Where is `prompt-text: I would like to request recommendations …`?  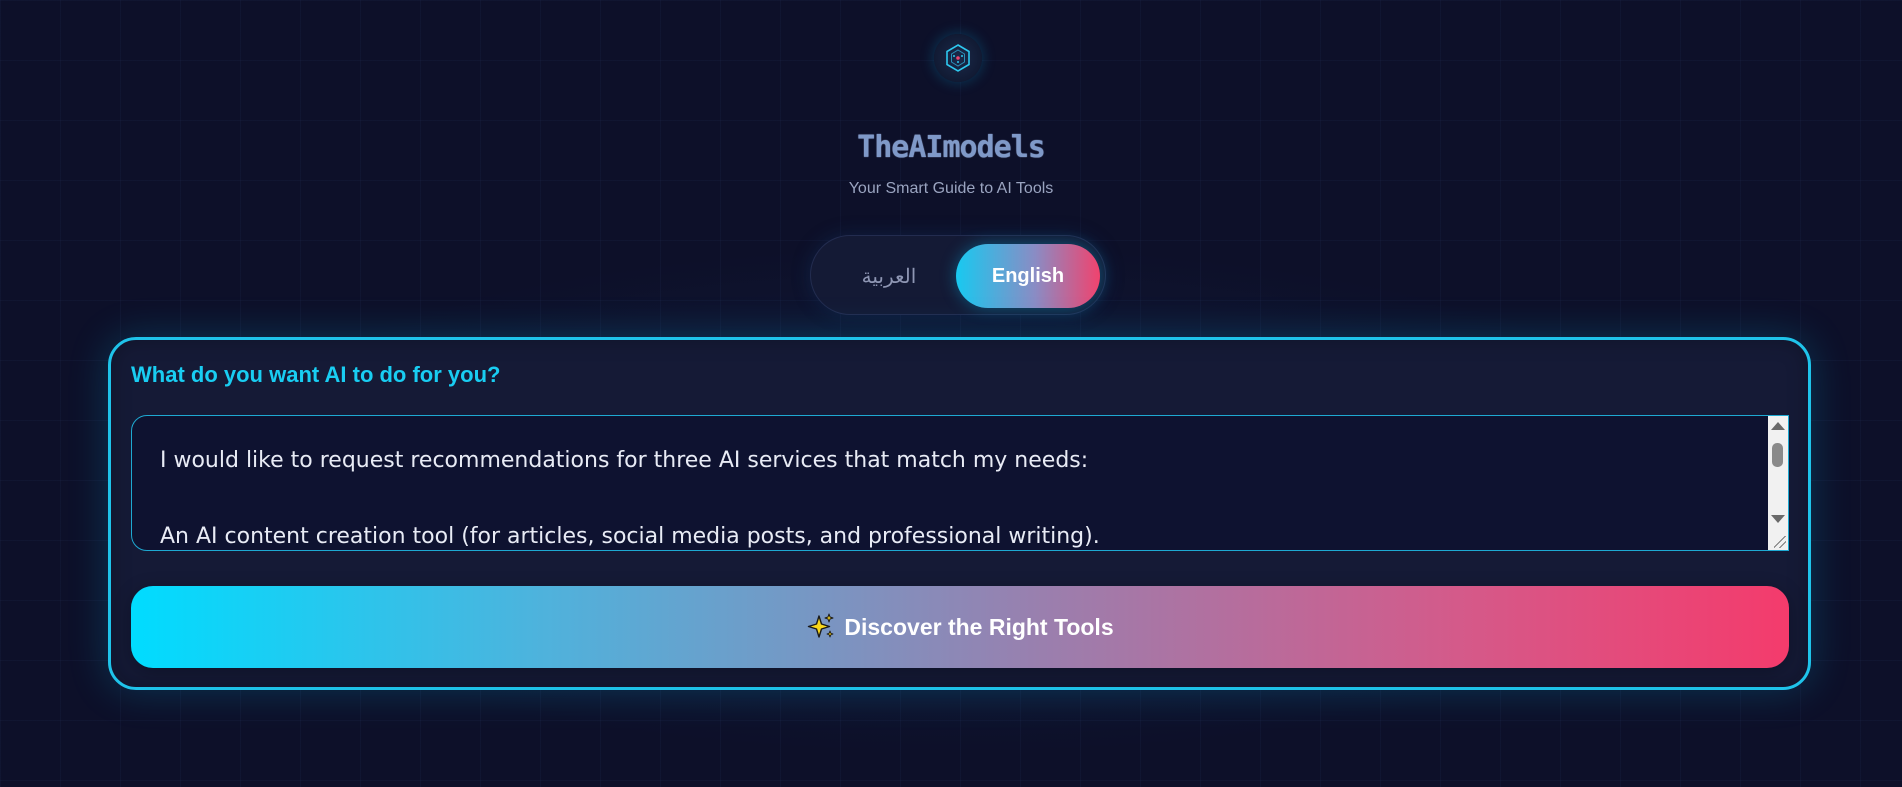
prompt-text: I would like to request recommendations … is located at coordinates (947, 483).